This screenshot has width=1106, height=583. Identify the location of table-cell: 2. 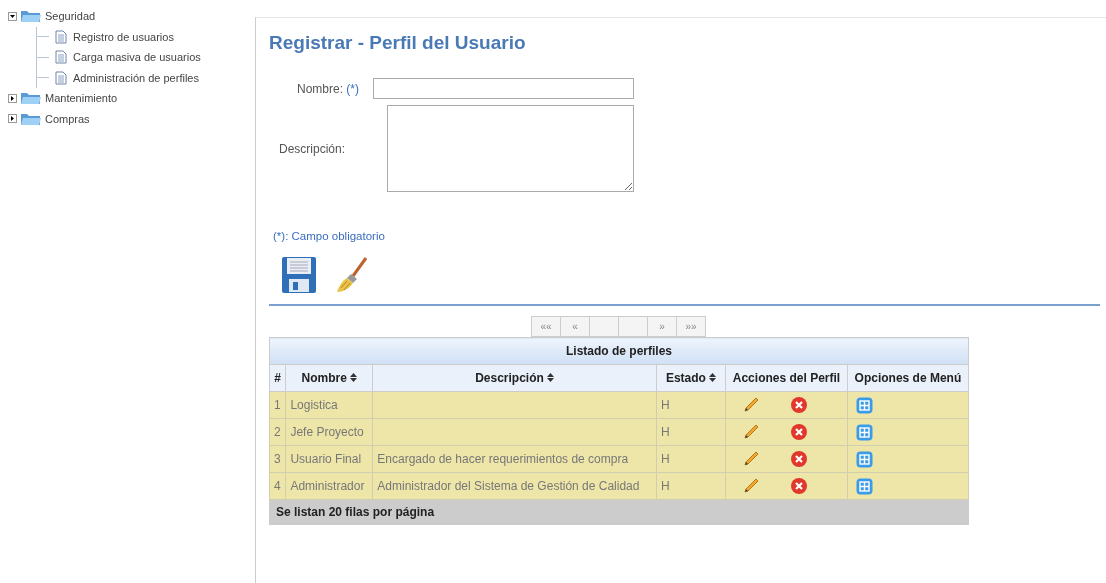
(277, 432).